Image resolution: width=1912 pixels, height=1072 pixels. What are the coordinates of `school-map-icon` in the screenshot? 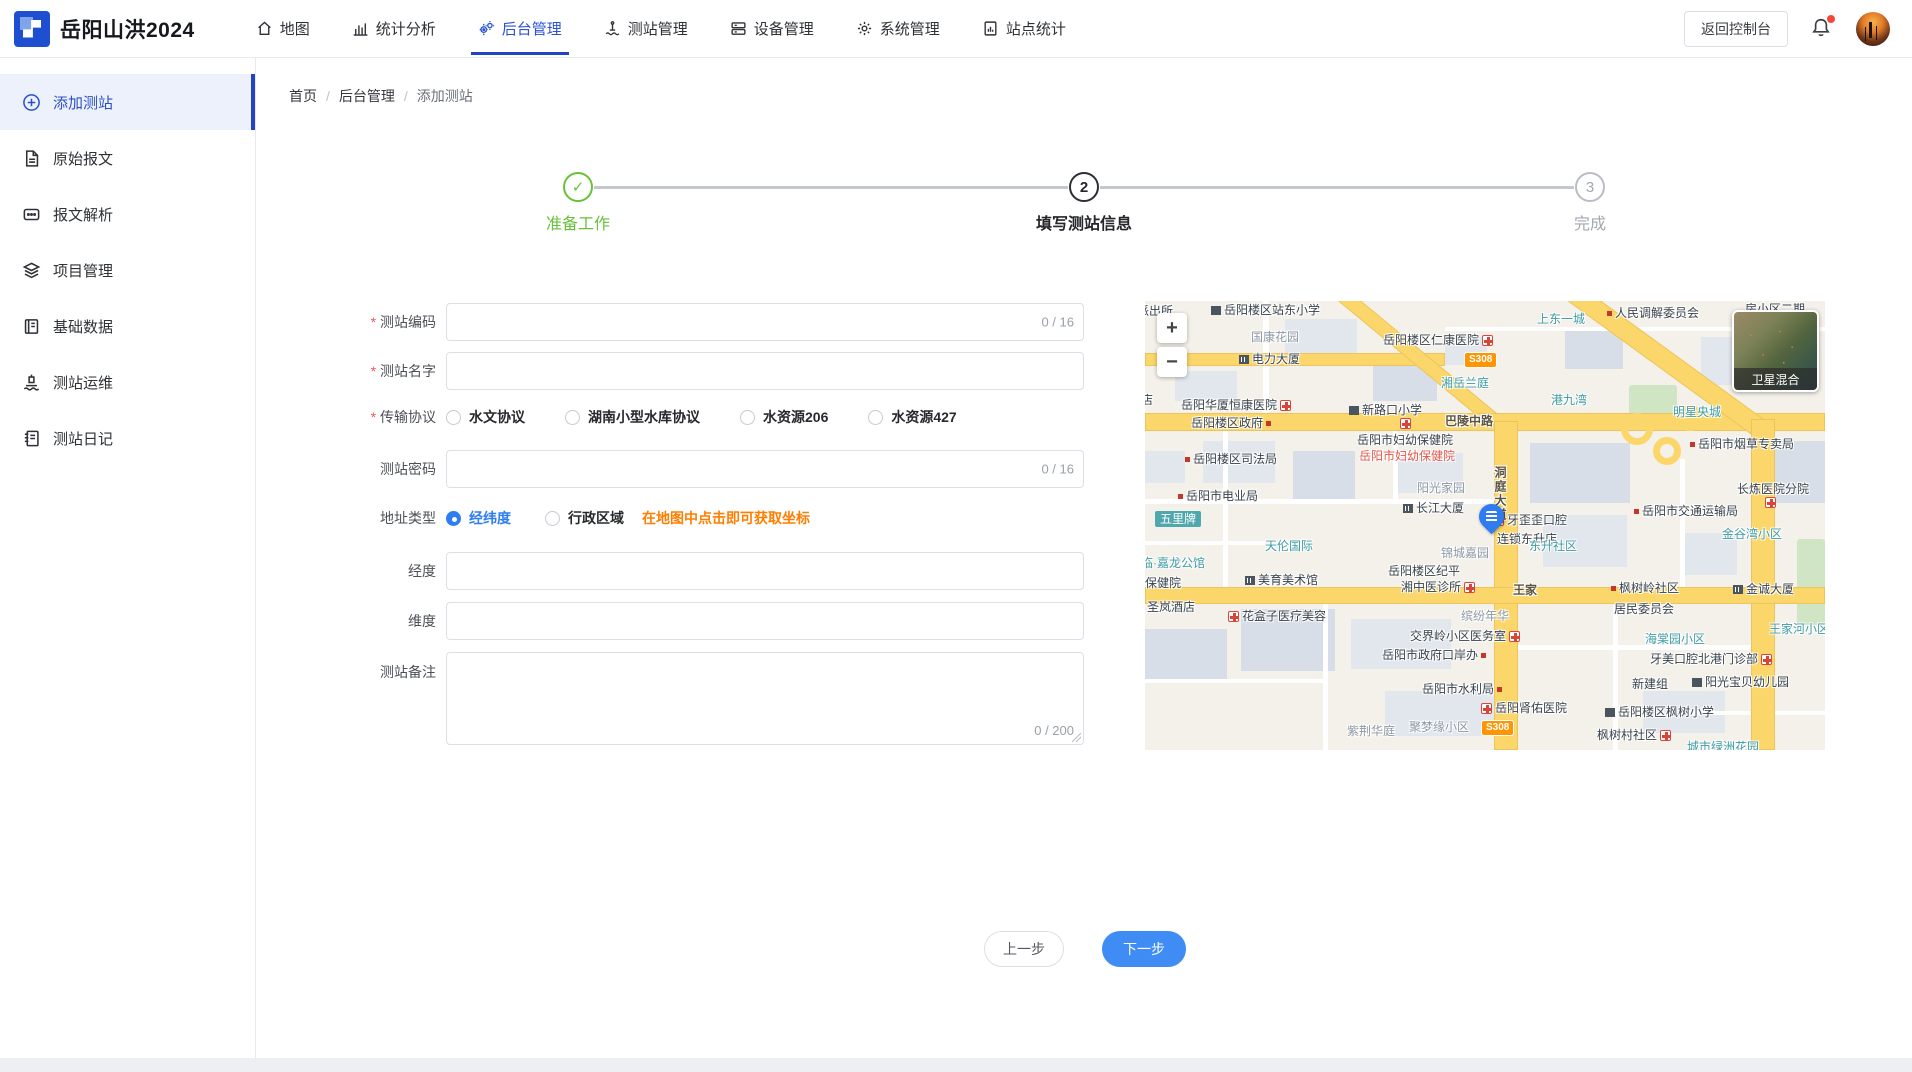 It's located at (1697, 682).